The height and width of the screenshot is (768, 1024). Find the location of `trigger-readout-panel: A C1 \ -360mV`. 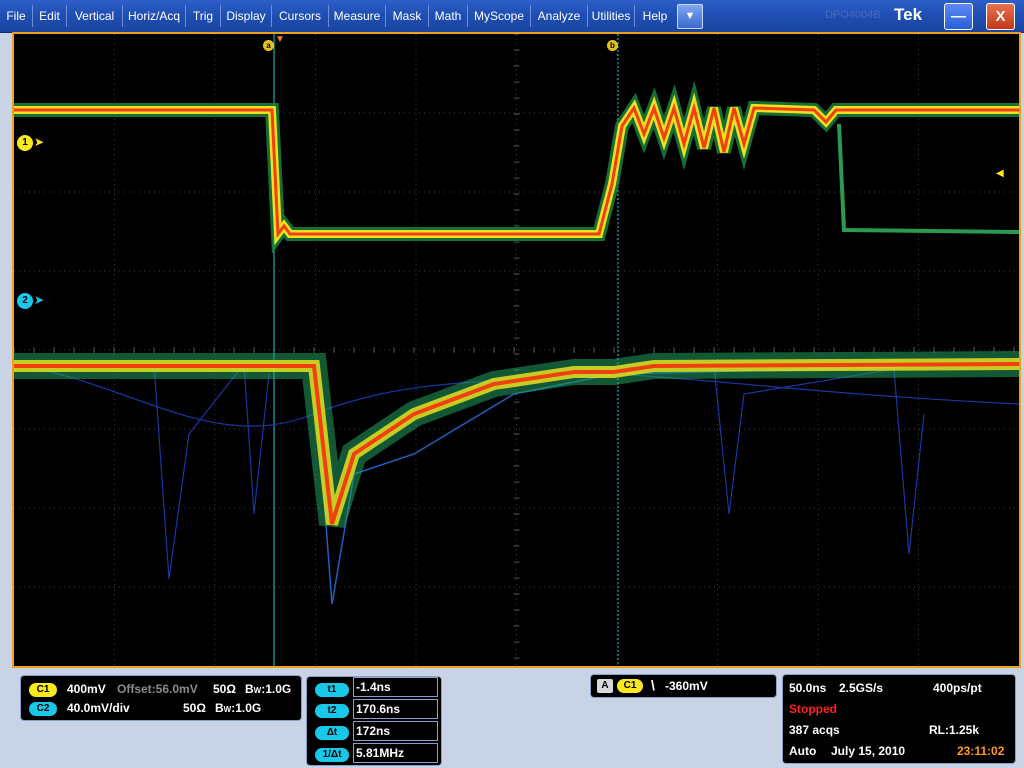

trigger-readout-panel: A C1 \ -360mV is located at coordinates (683, 686).